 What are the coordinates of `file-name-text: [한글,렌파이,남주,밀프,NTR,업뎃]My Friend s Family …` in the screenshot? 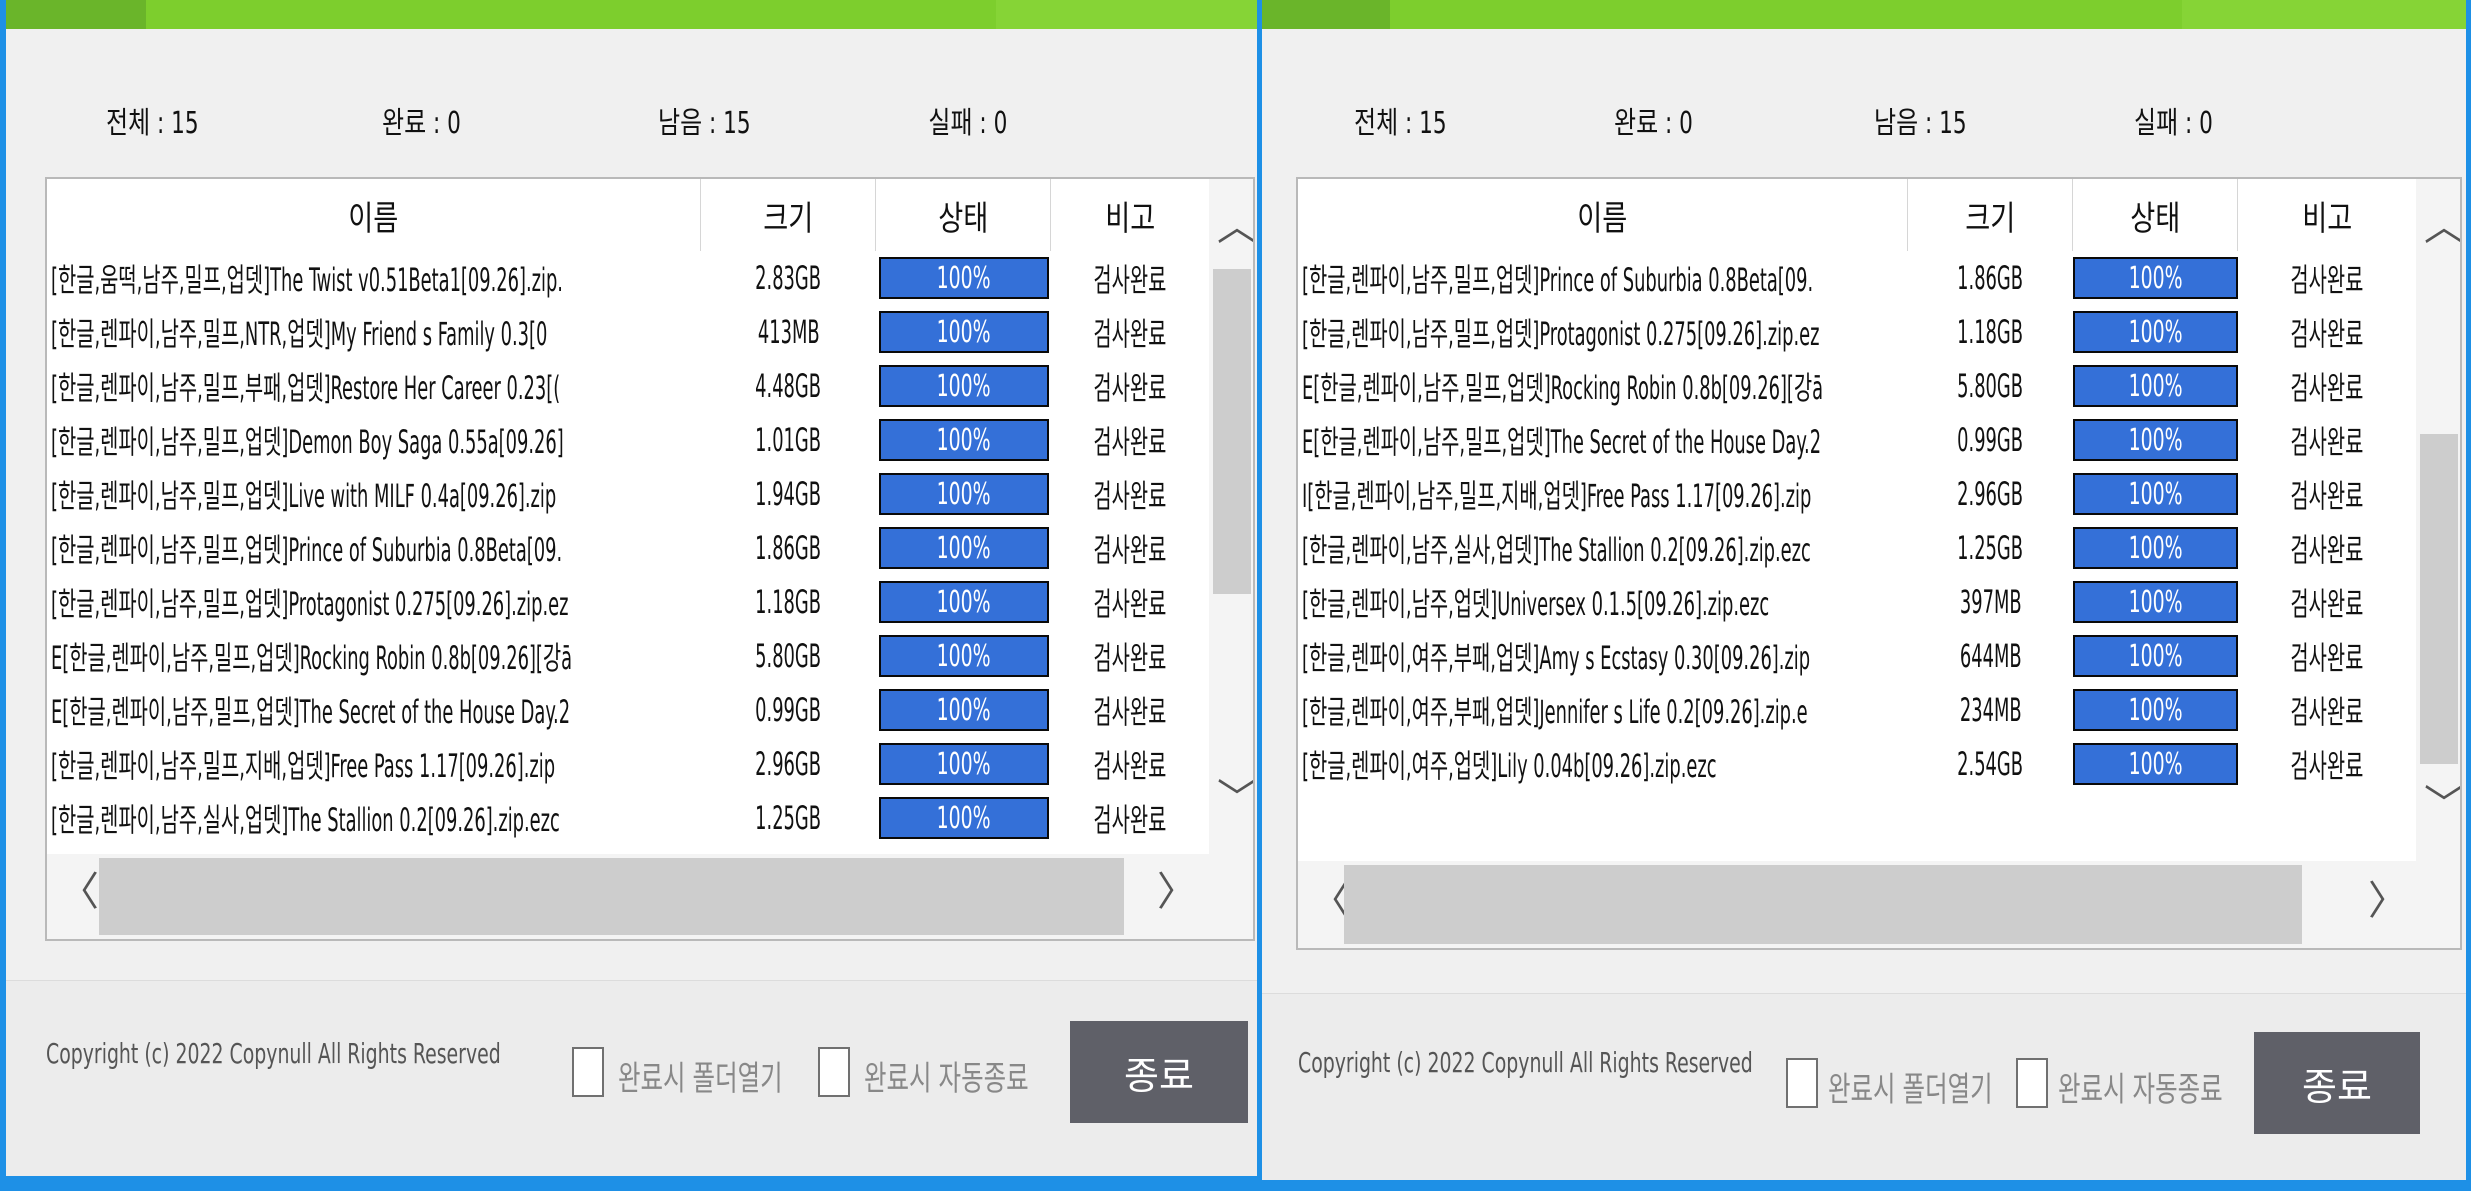 It's located at (299, 334).